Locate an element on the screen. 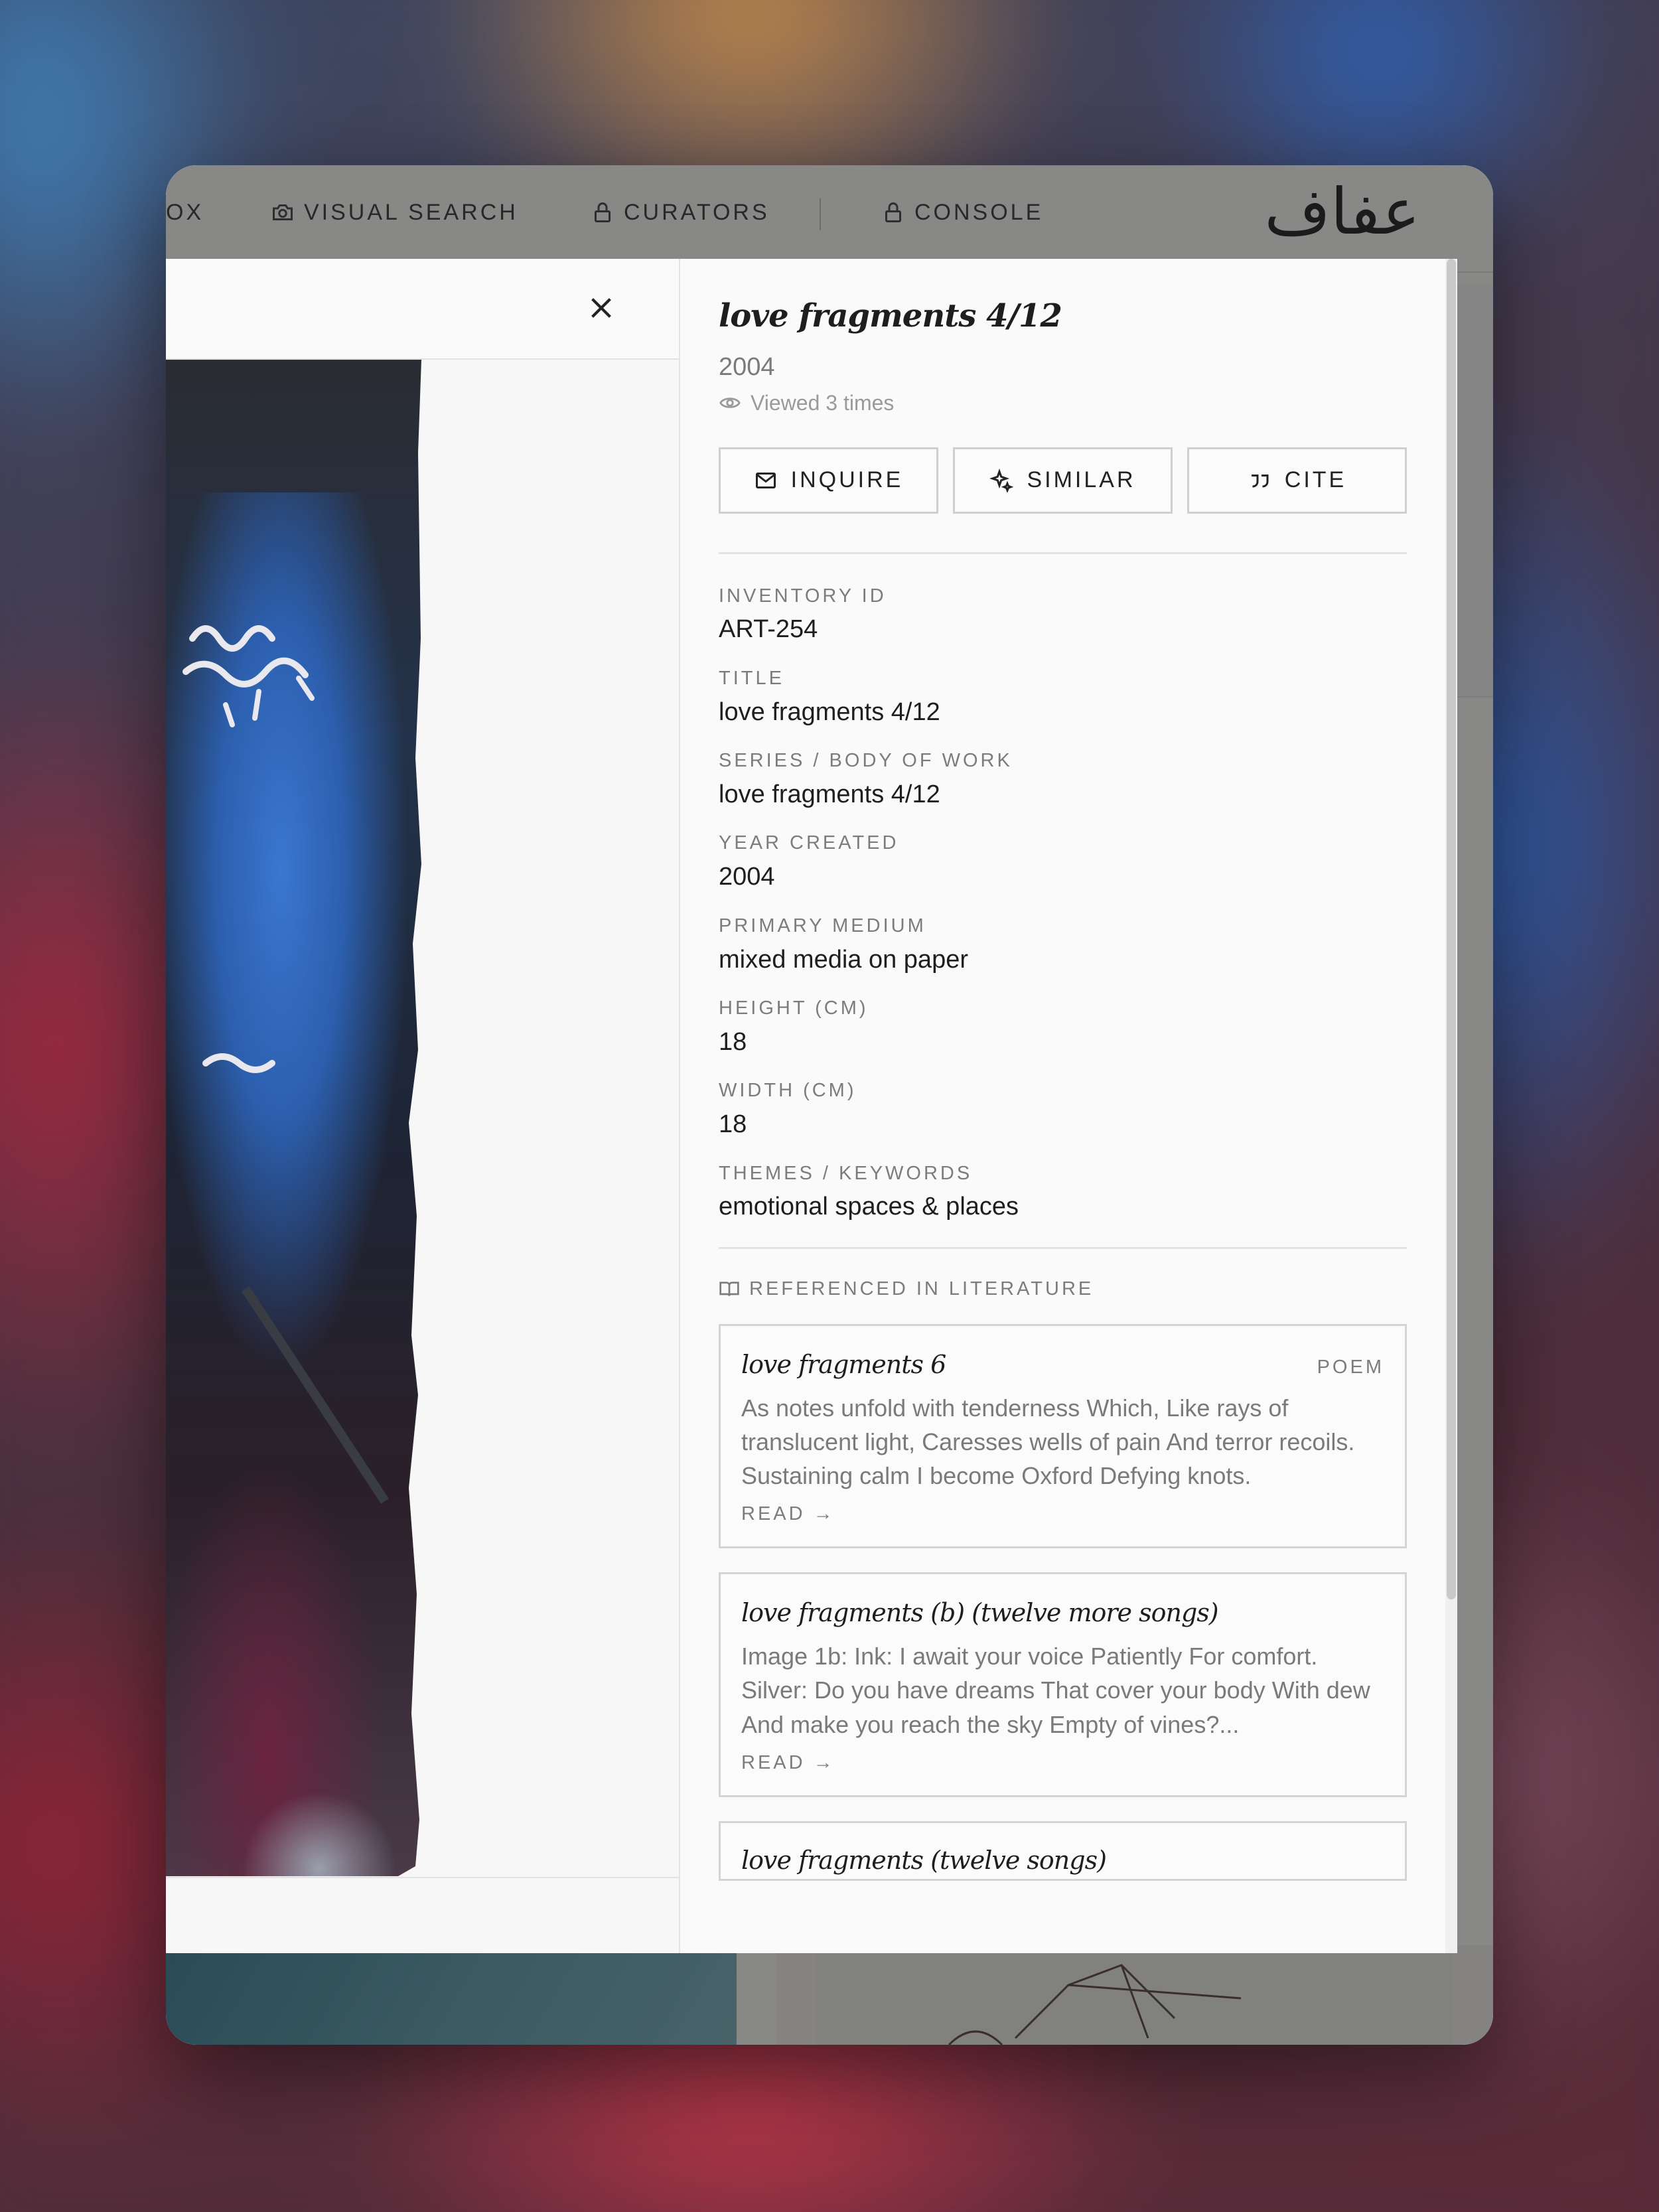 The height and width of the screenshot is (2212, 1659). field-inventory-id: INVENTORY ID ART-254 is located at coordinates (1063, 615).